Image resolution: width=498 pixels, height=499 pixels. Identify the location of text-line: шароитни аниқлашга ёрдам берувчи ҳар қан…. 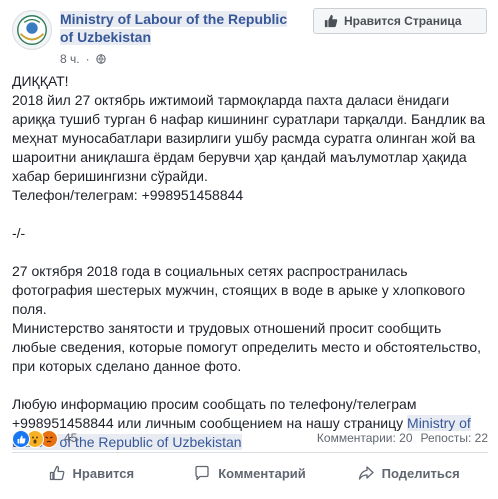
(239, 157).